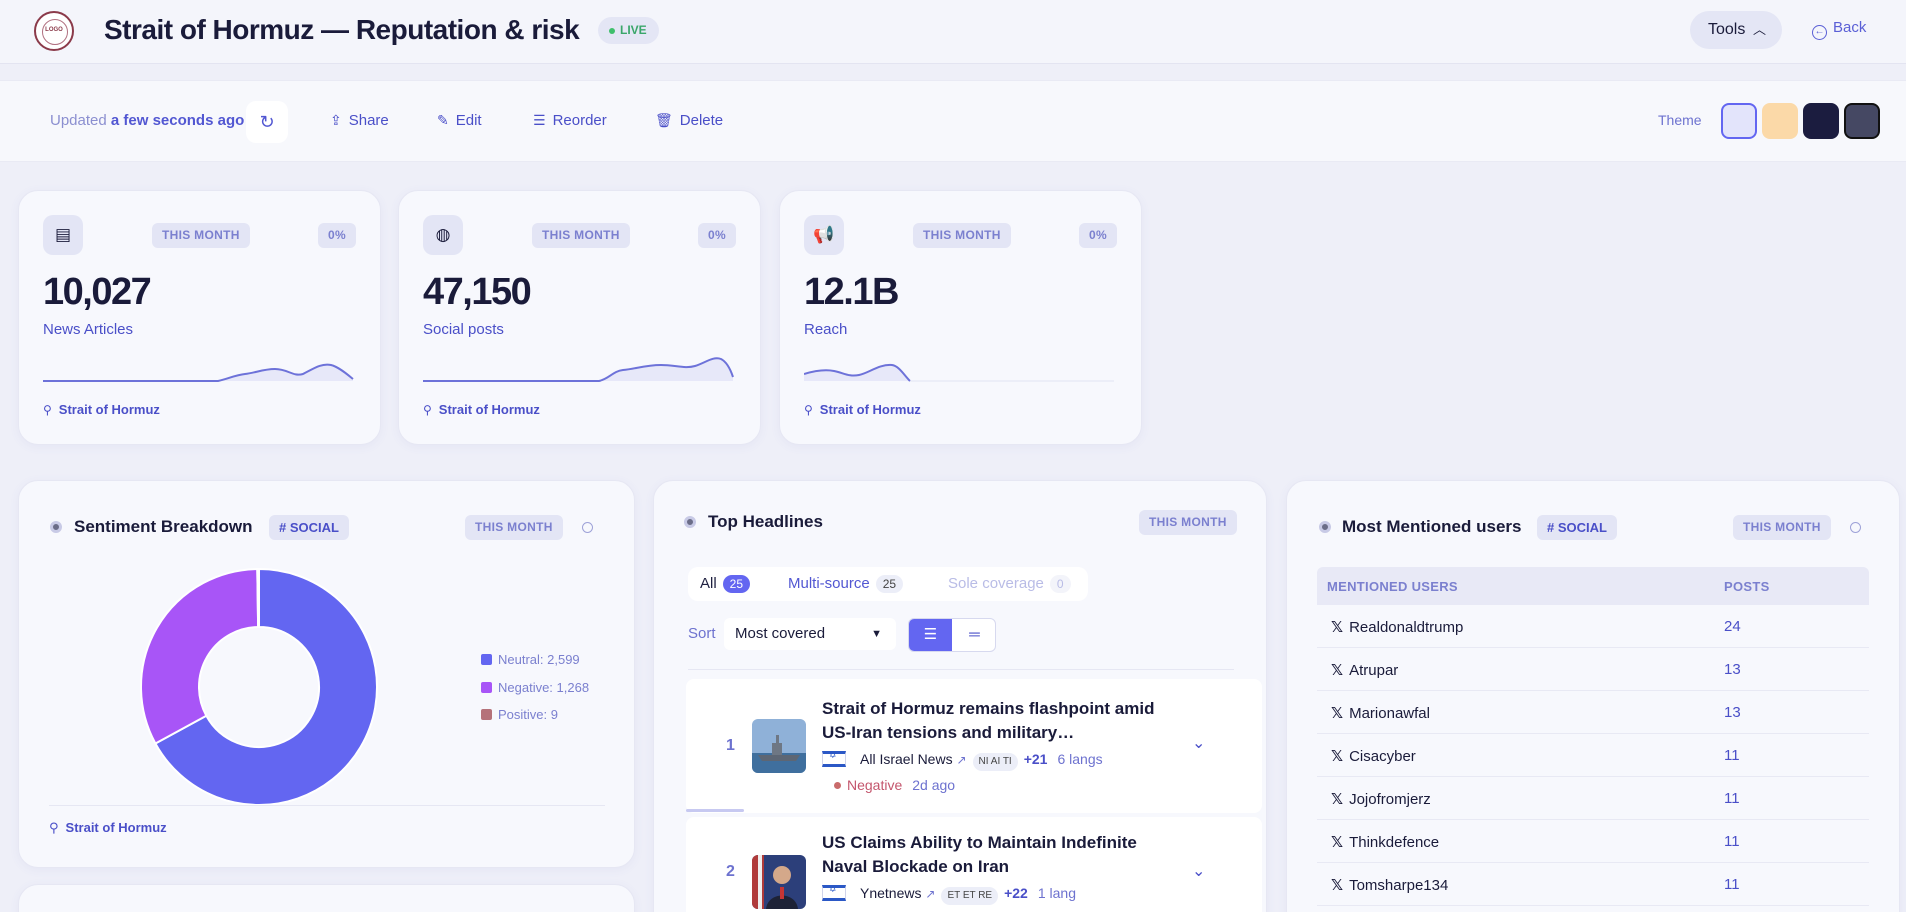 This screenshot has height=912, width=1906. I want to click on edit-button: ✎ Edit, so click(459, 120).